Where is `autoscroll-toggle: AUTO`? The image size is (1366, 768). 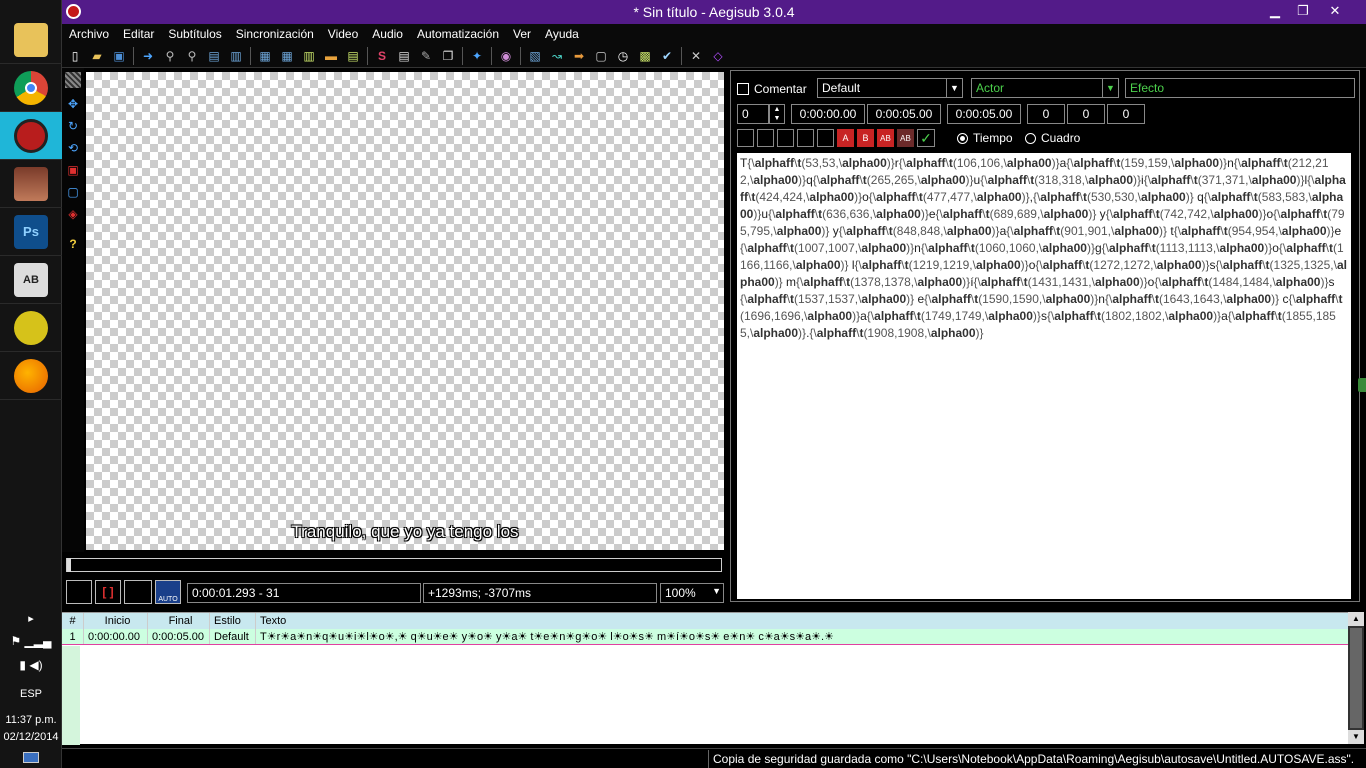
autoscroll-toggle: AUTO is located at coordinates (168, 592).